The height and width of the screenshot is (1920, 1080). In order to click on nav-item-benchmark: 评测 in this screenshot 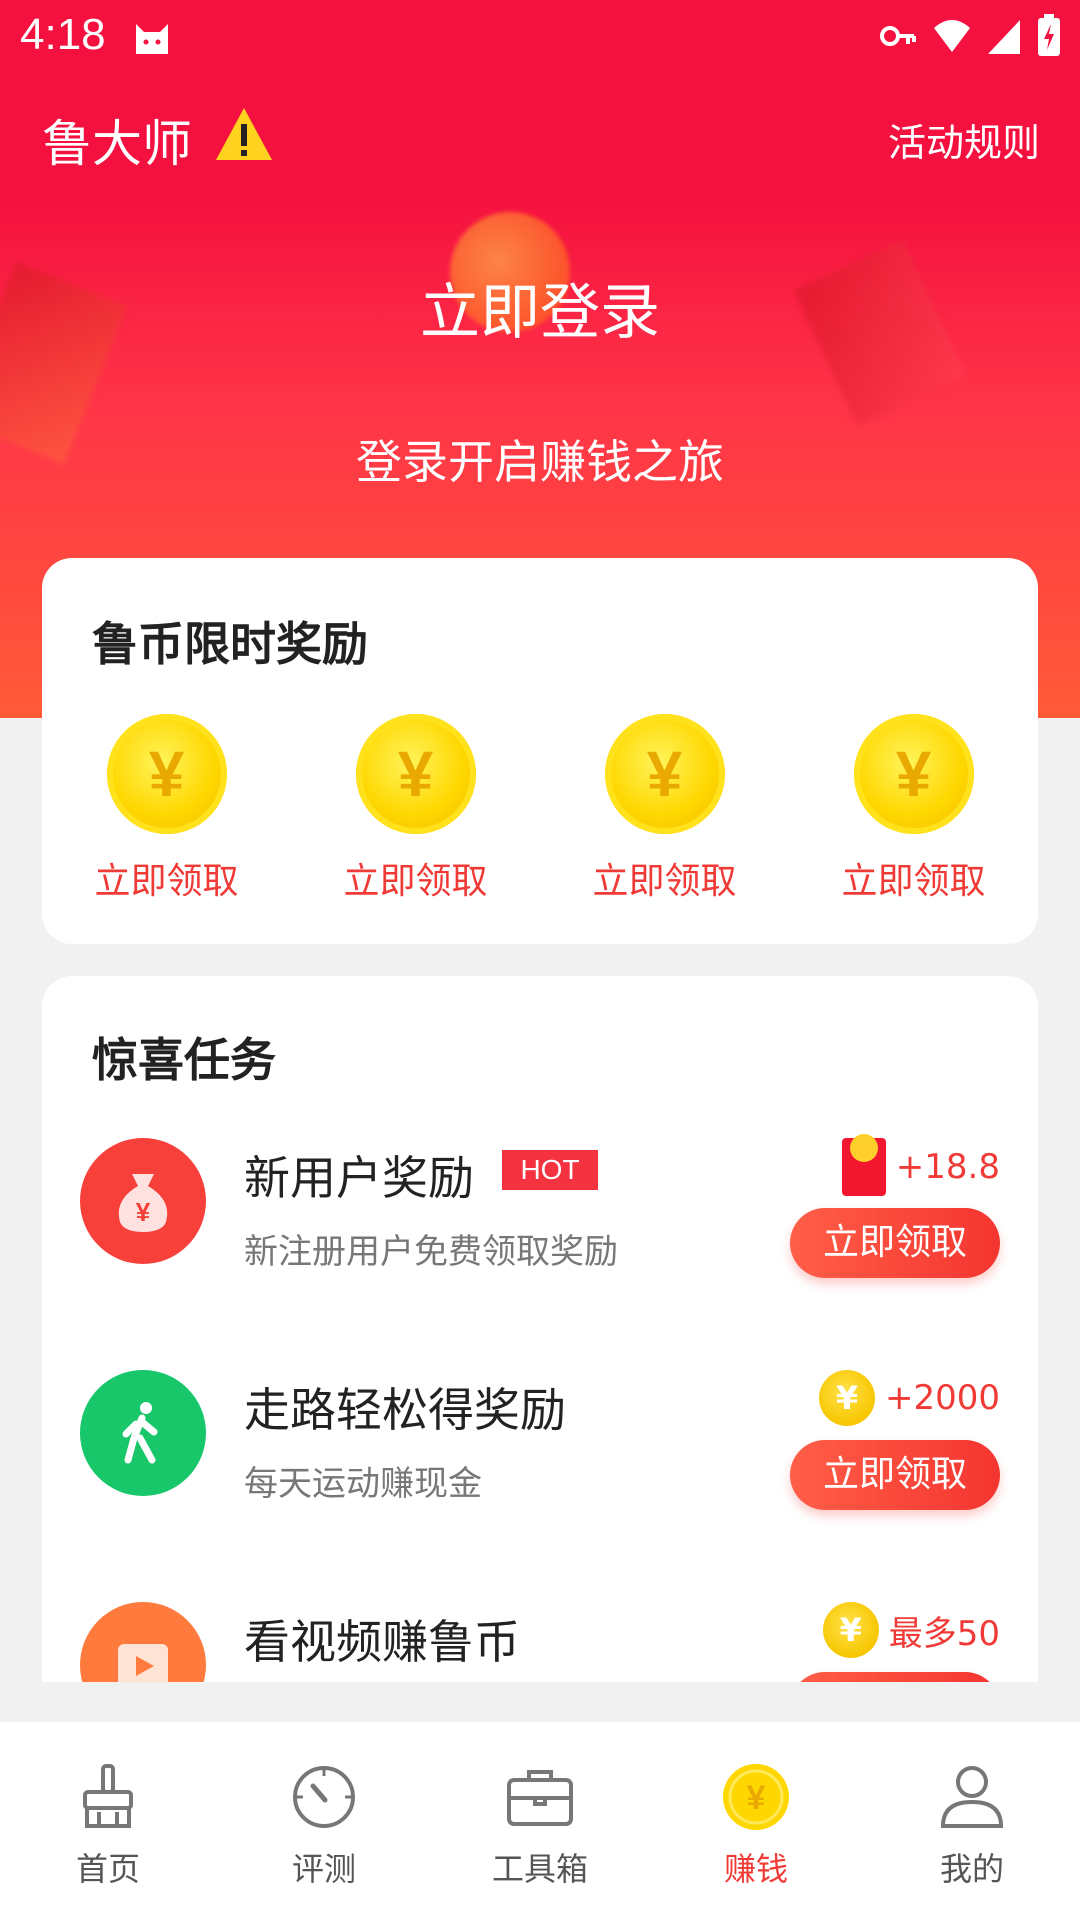, I will do `click(324, 1821)`.